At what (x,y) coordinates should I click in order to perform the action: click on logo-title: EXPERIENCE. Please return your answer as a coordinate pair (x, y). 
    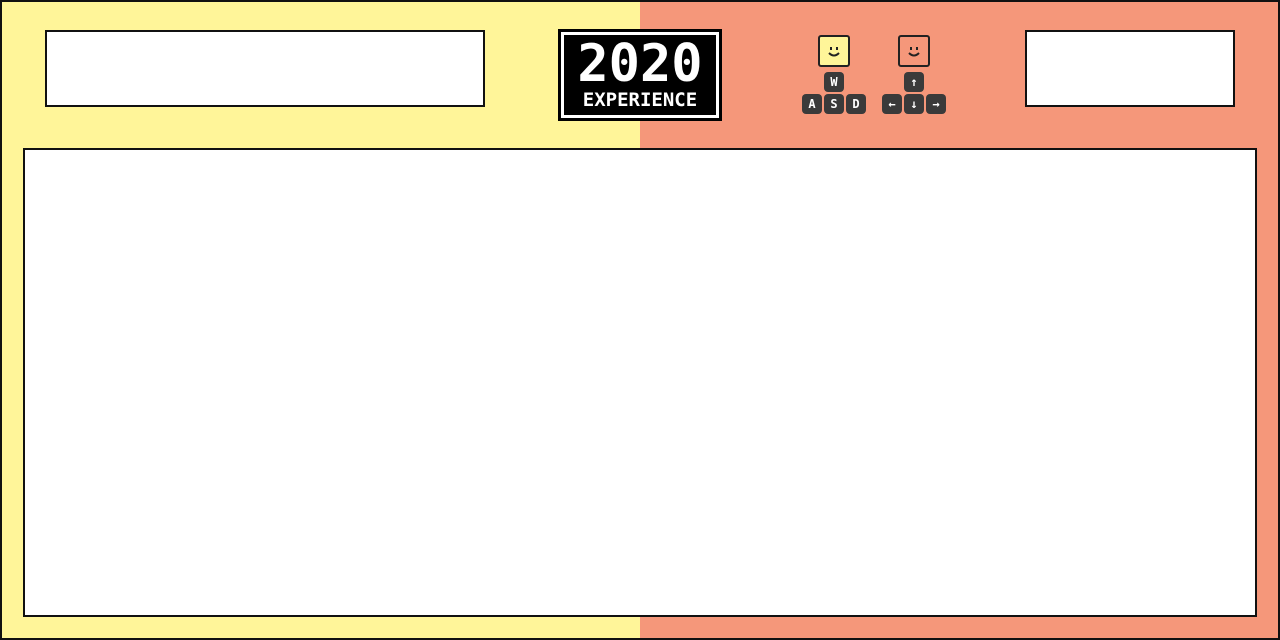
    Looking at the image, I should click on (640, 100).